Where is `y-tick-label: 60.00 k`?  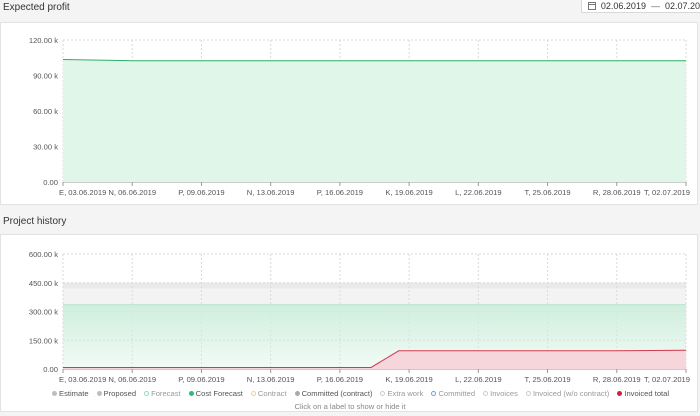 y-tick-label: 60.00 k is located at coordinates (45, 111).